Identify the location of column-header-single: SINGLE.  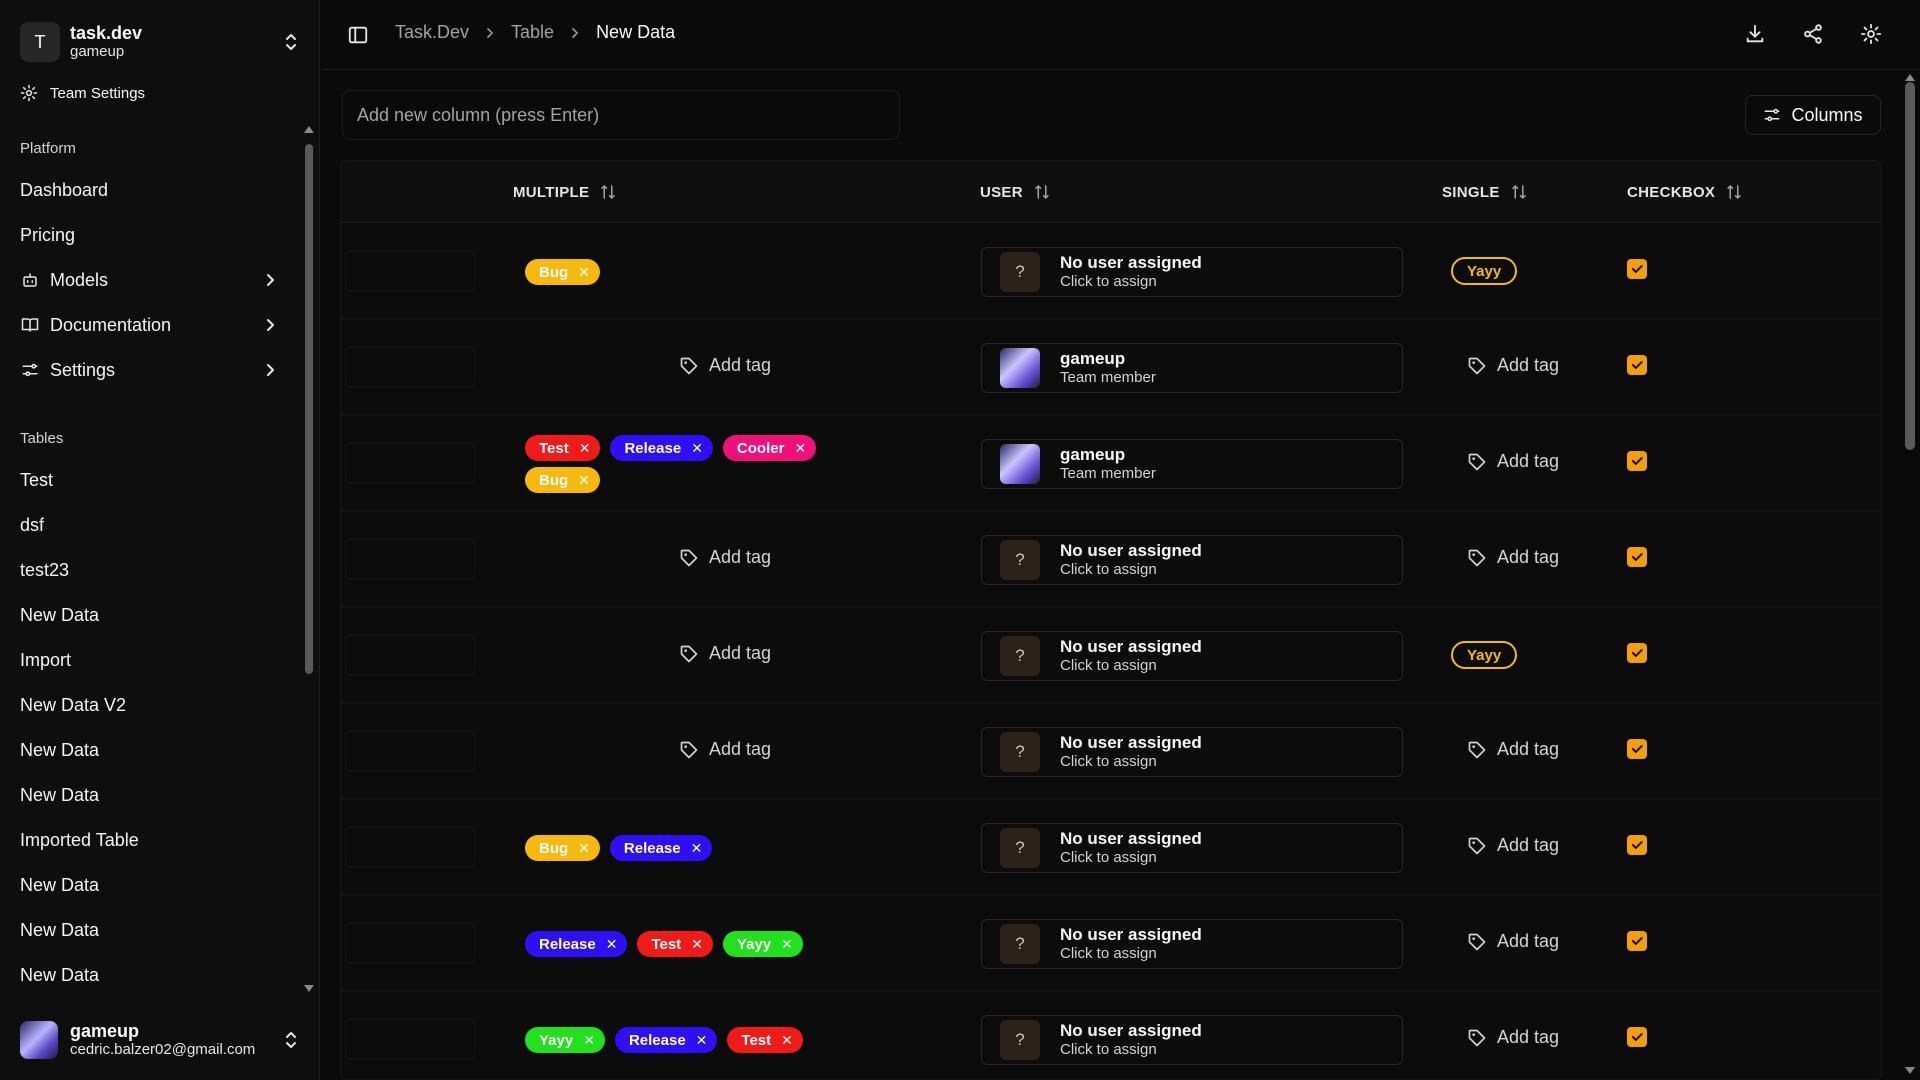
(1485, 192).